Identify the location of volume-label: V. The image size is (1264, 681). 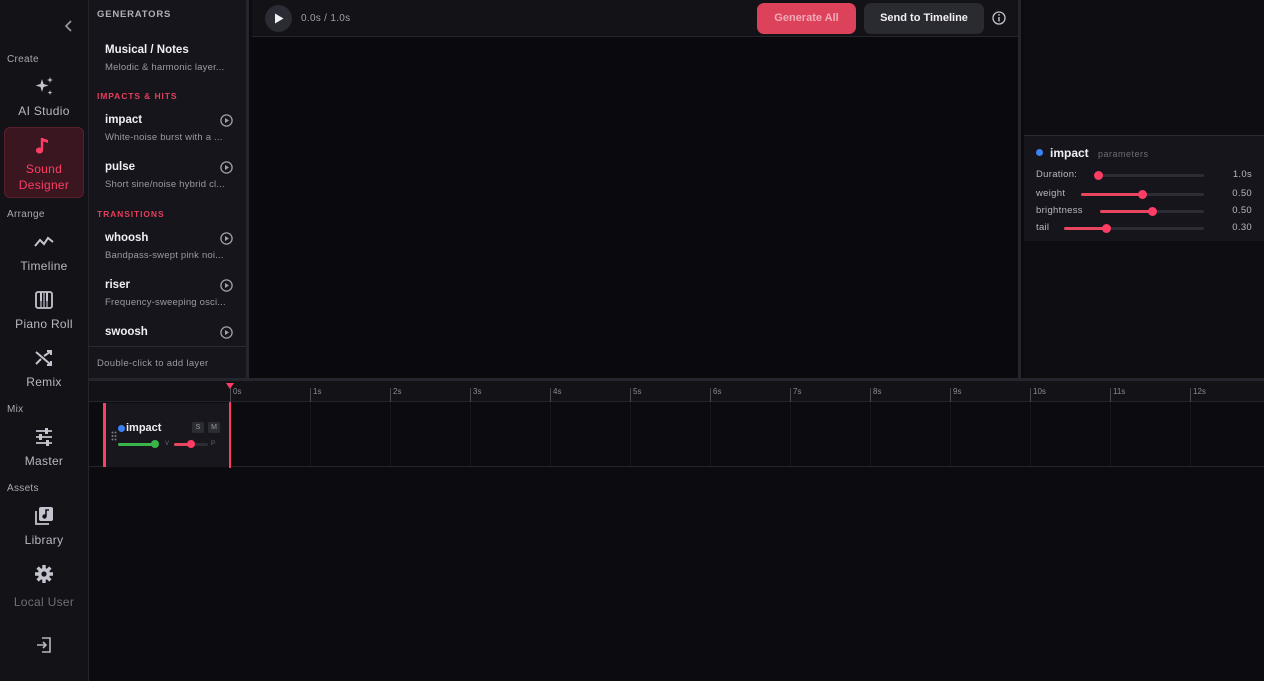
(167, 444).